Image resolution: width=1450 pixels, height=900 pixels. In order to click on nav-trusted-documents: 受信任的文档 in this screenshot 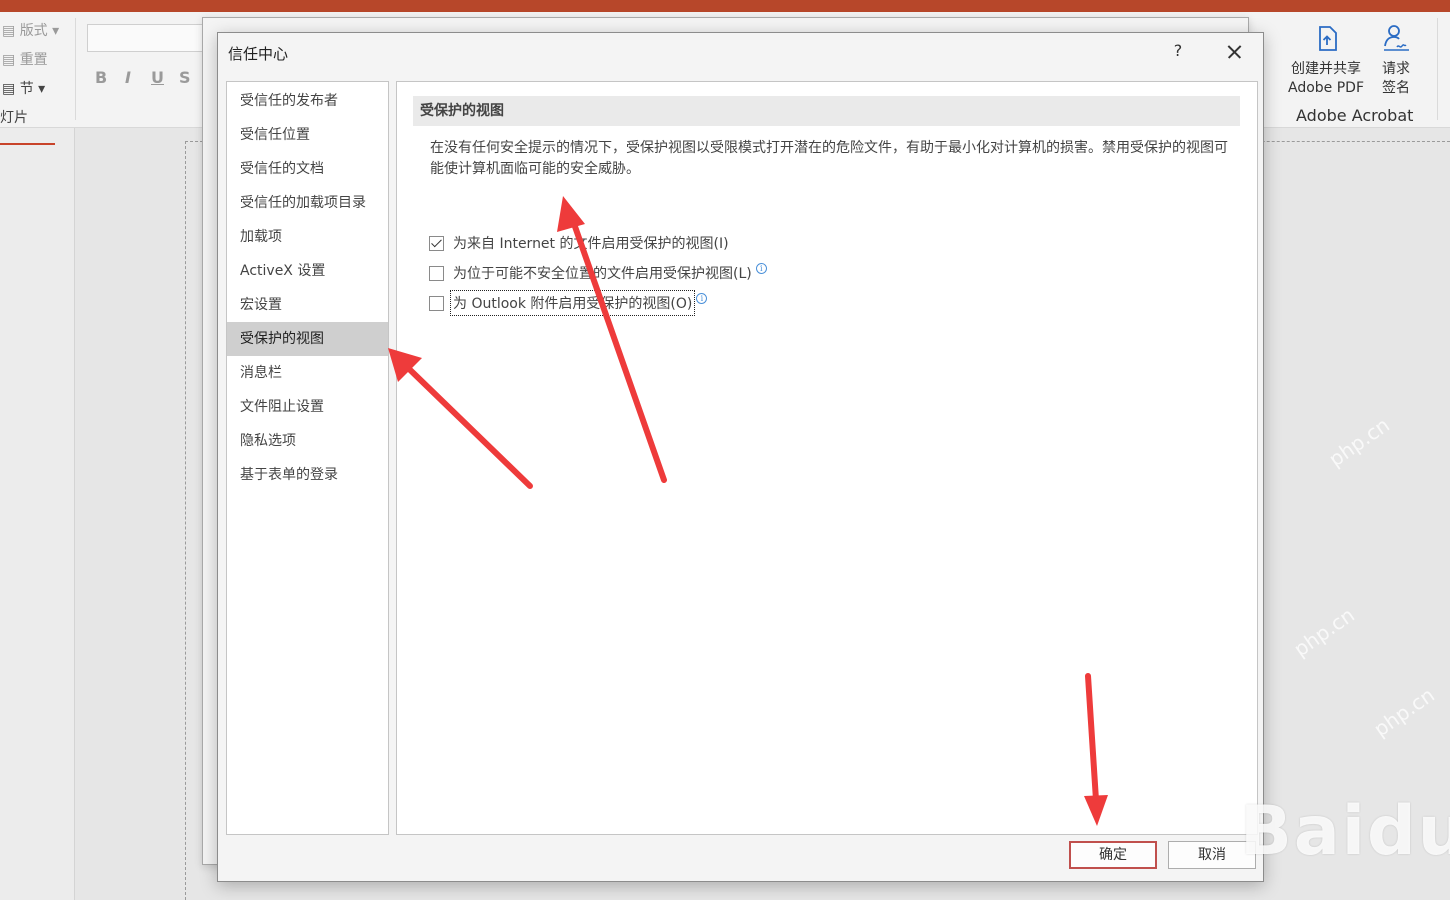, I will do `click(307, 169)`.